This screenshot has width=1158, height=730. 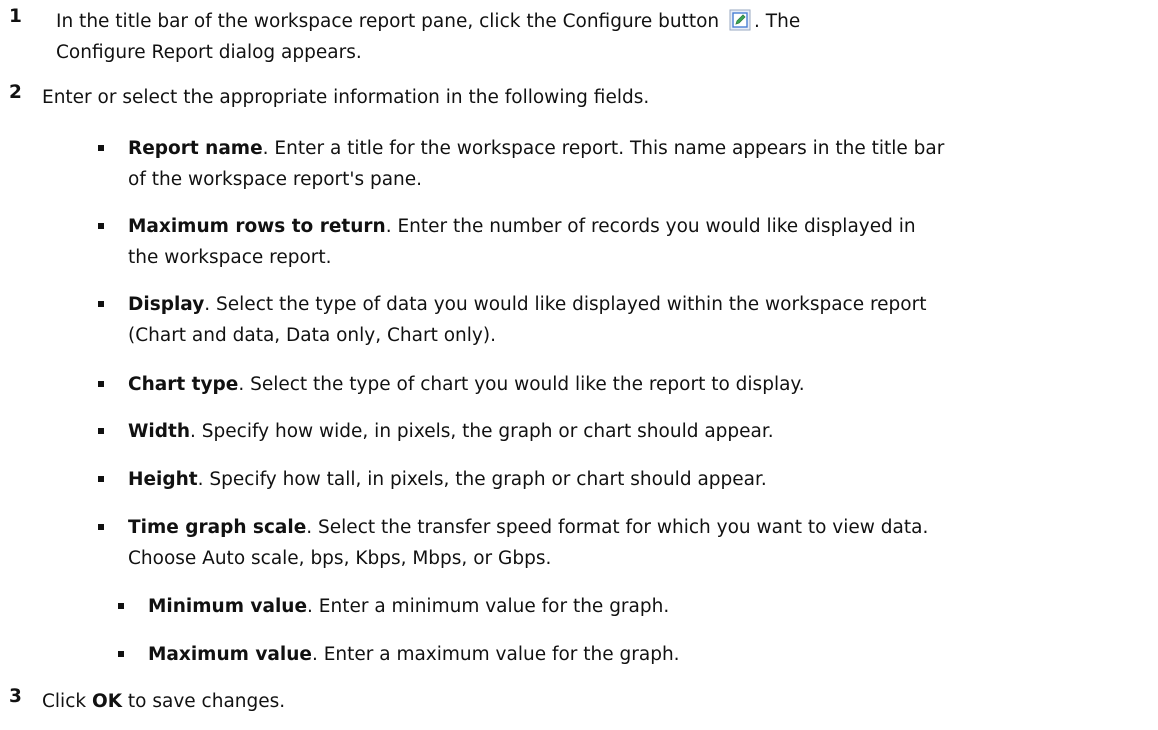 What do you see at coordinates (163, 479) in the screenshot?
I see `field-term: Height` at bounding box center [163, 479].